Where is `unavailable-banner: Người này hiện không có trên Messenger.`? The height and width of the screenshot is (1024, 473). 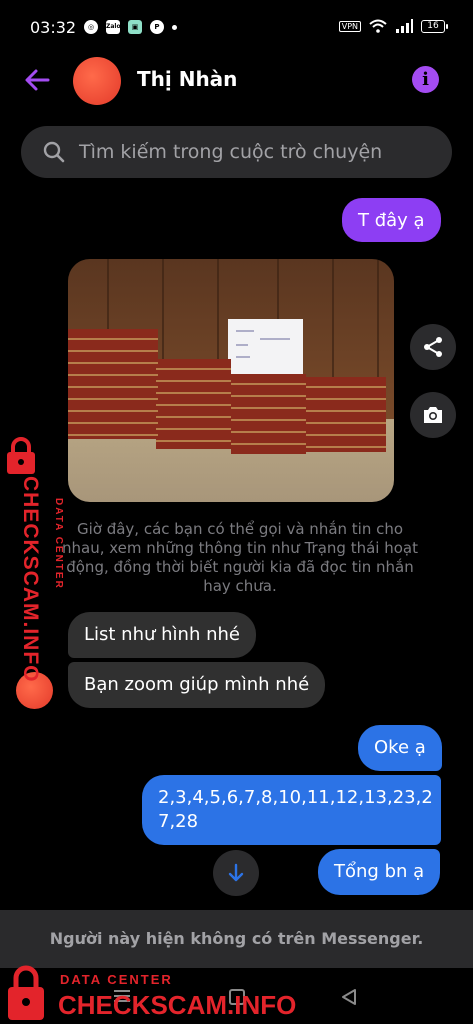
unavailable-banner: Người này hiện không có trên Messenger. is located at coordinates (236, 939).